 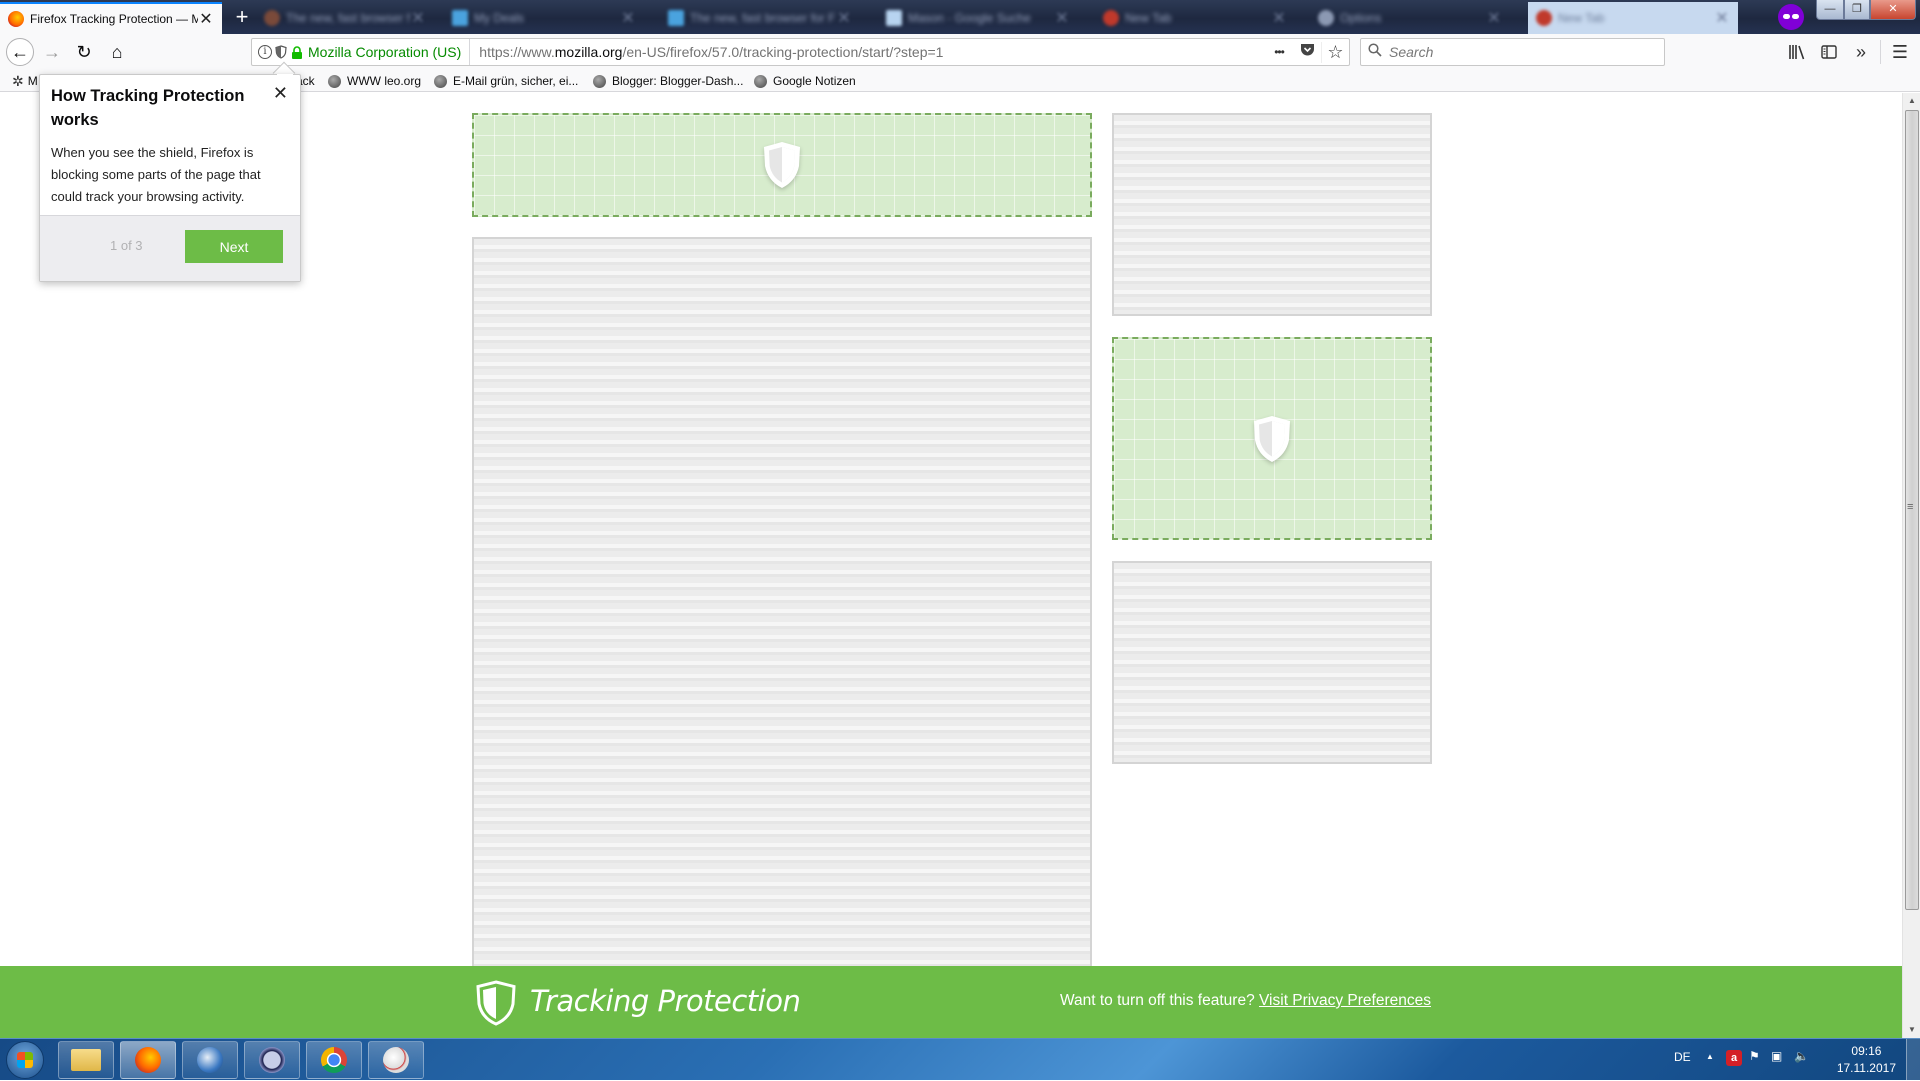 I want to click on gear-icon: ✲, so click(x=18, y=80).